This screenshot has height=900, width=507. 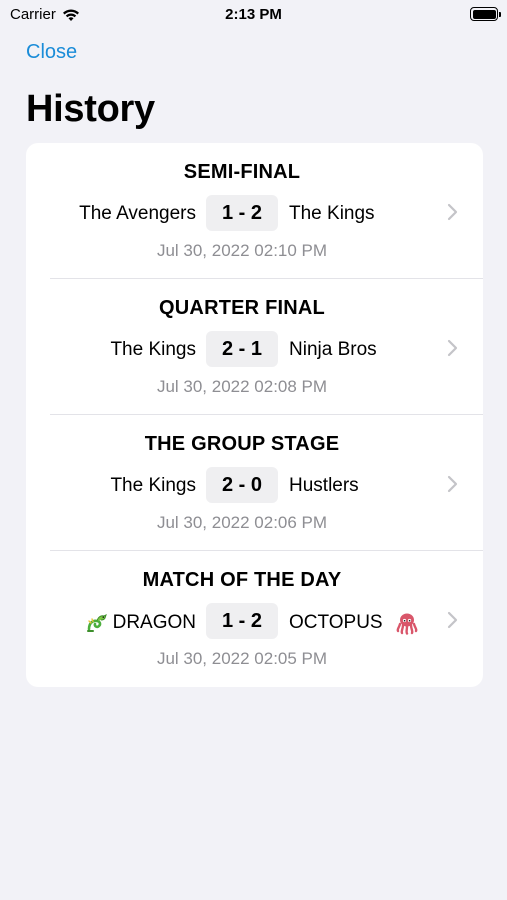 I want to click on away-team-name: Ninja Bros, so click(x=333, y=349).